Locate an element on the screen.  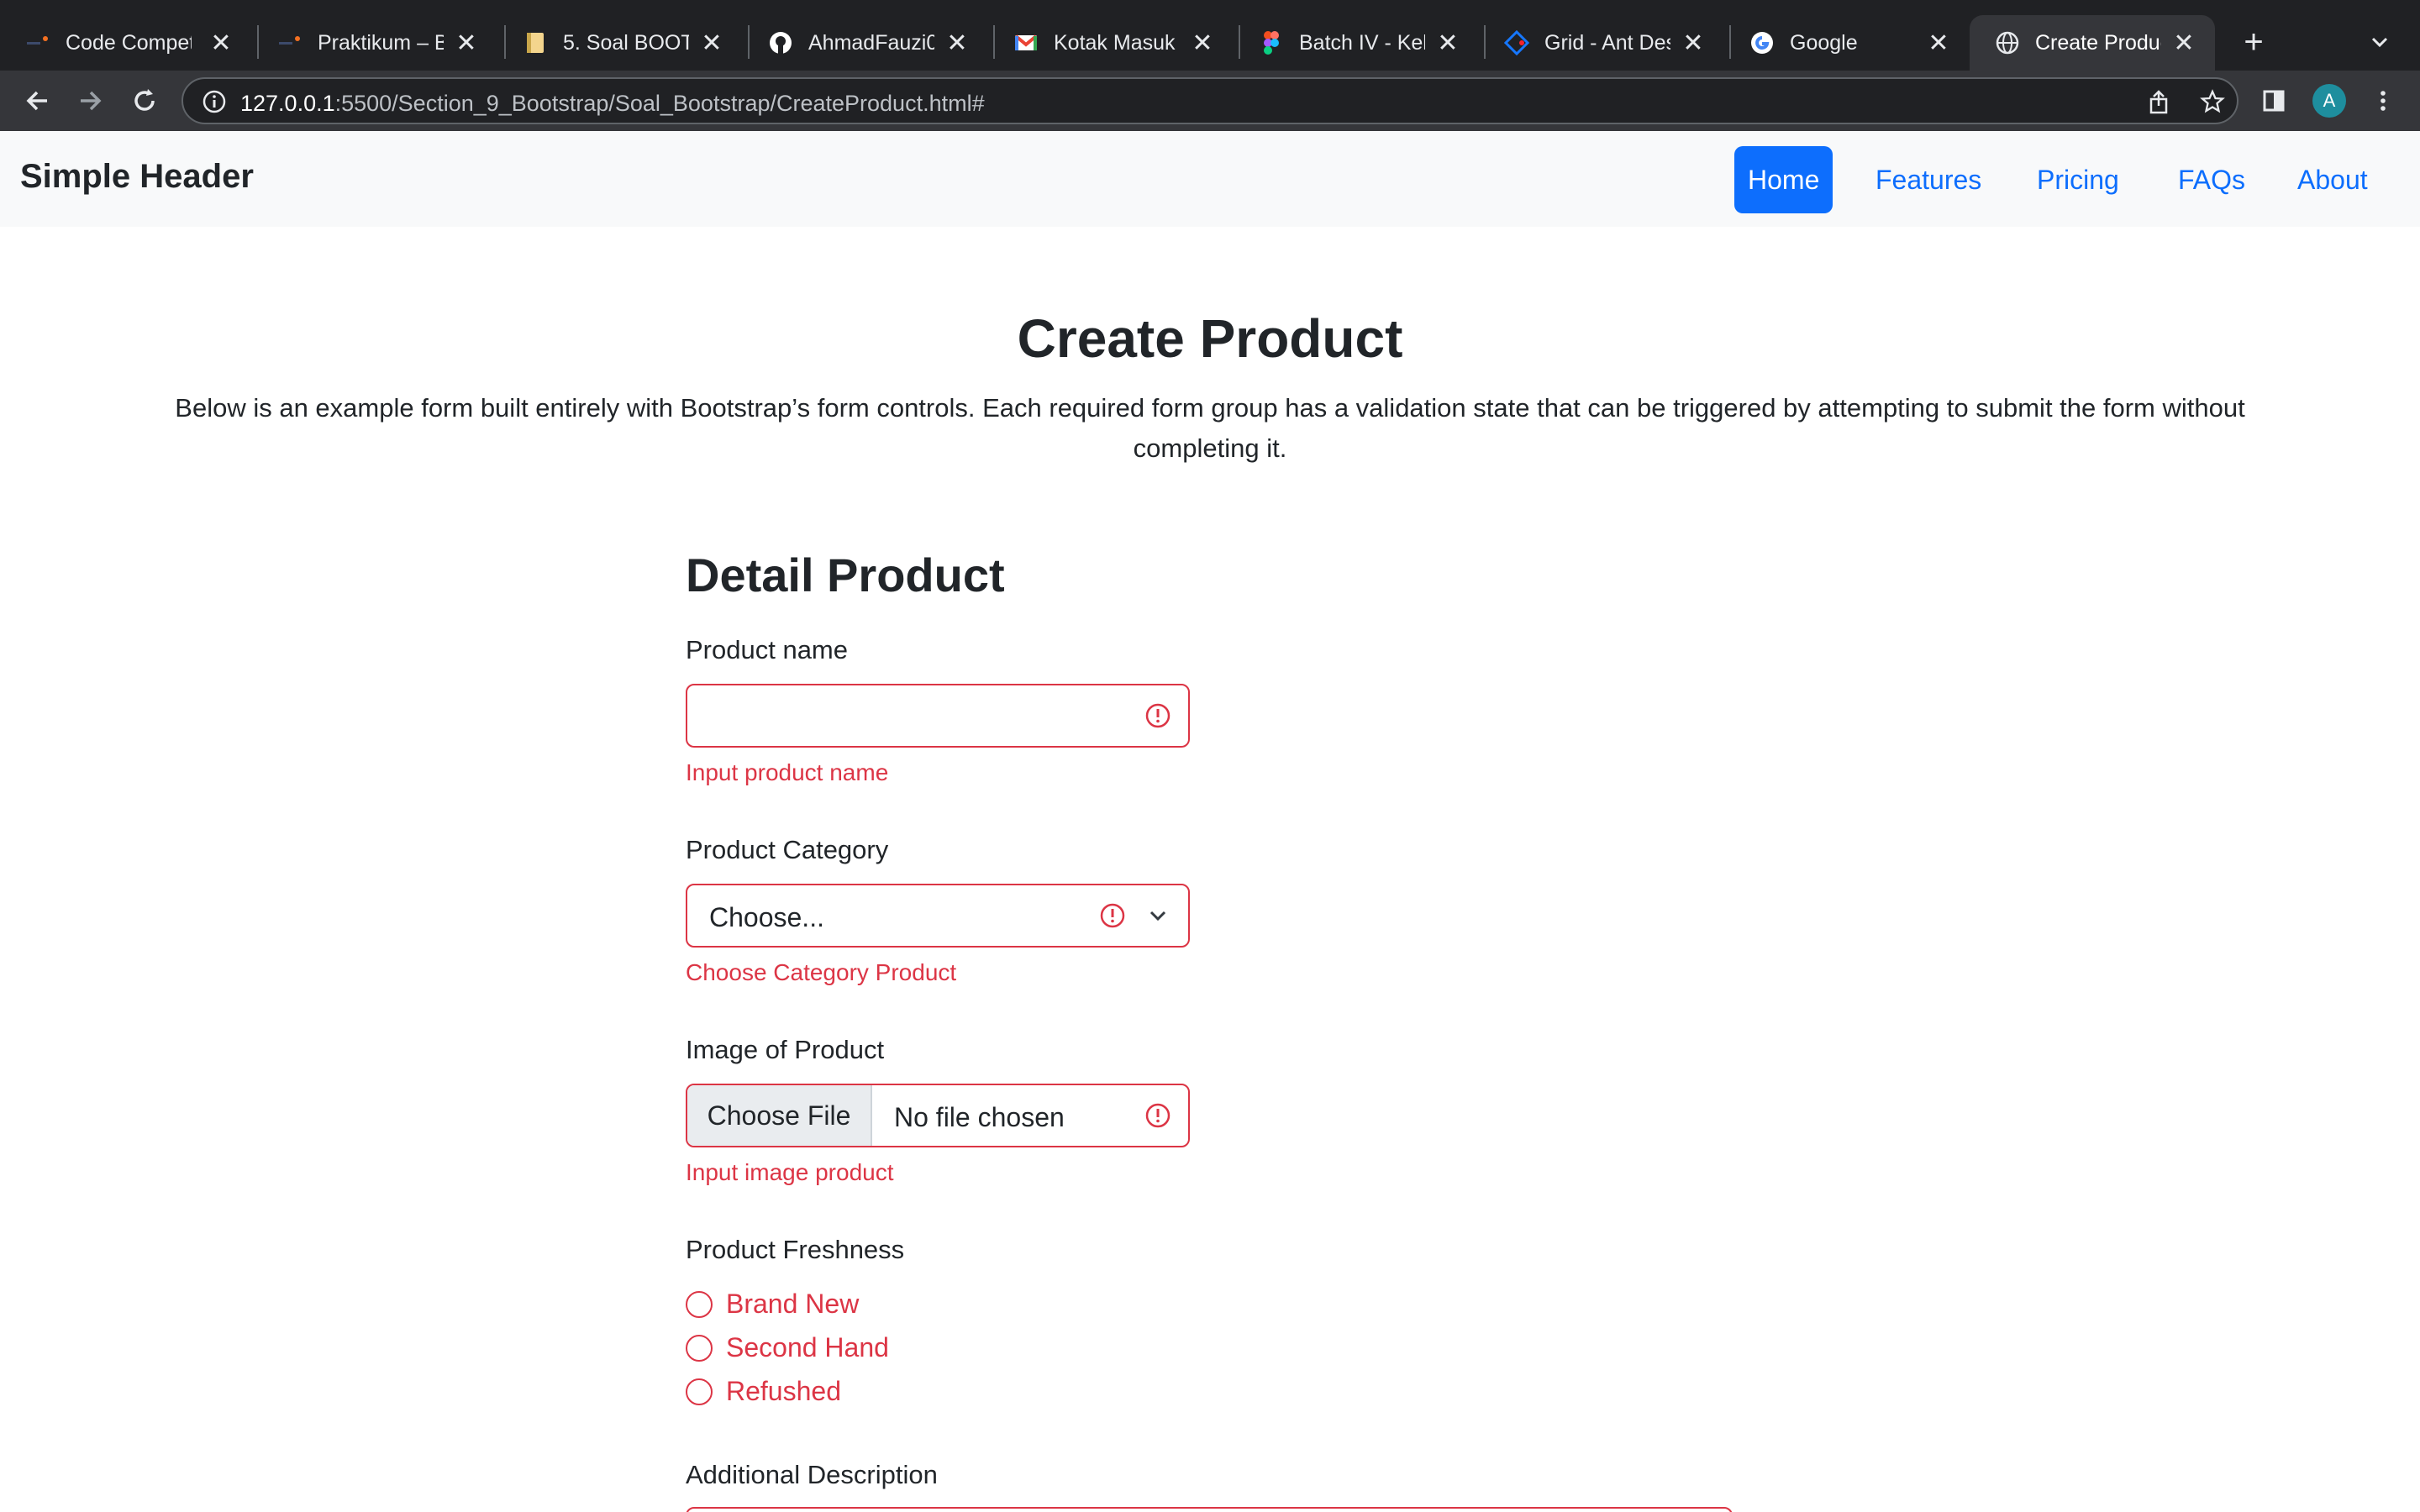
nav-link-features: Features is located at coordinates (1928, 179).